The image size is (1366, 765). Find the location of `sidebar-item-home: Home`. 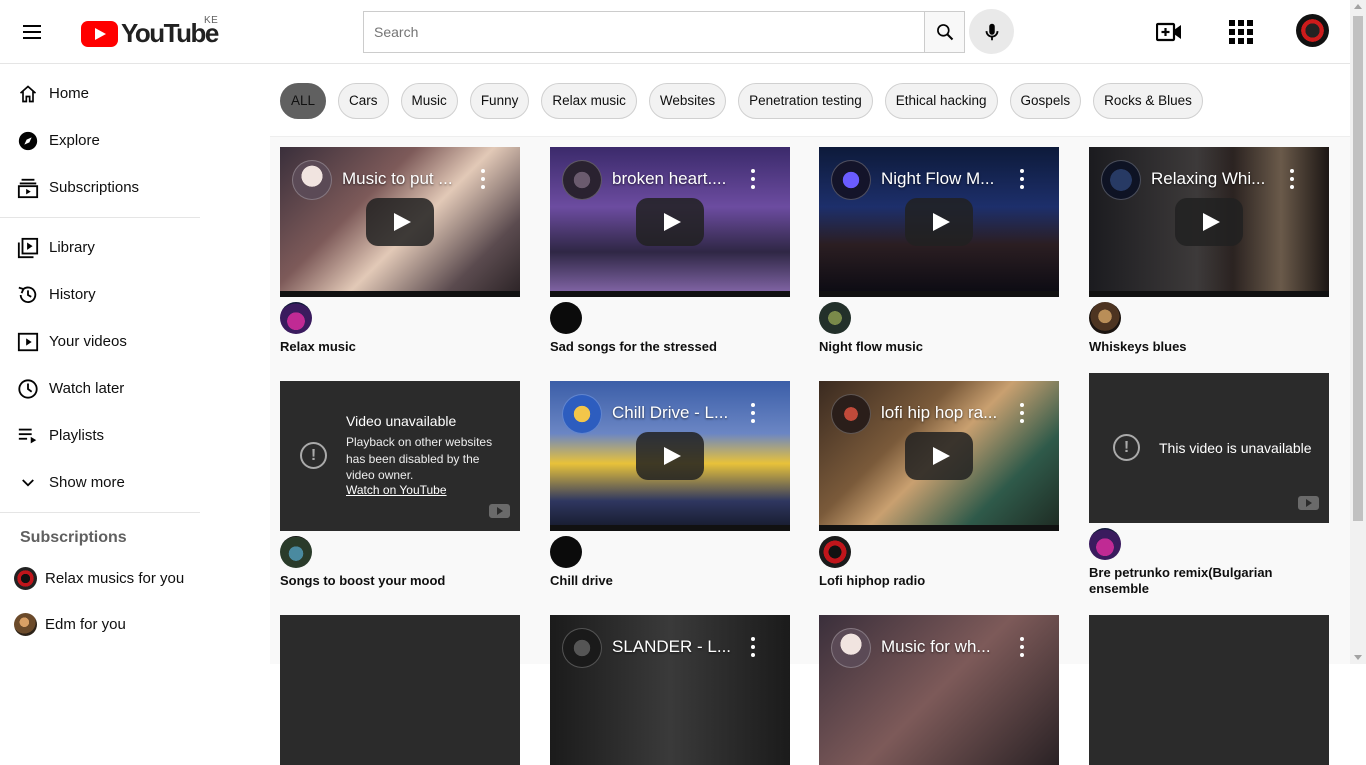

sidebar-item-home: Home is located at coordinates (100, 93).